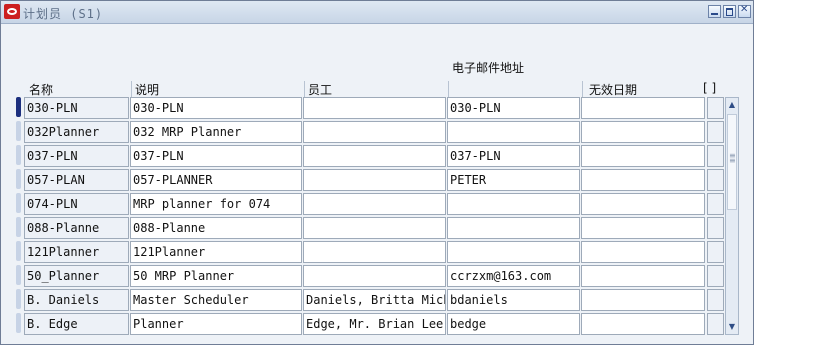 This screenshot has height=347, width=813. Describe the element at coordinates (76, 228) in the screenshot. I see `name-field: 088-Planne` at that location.